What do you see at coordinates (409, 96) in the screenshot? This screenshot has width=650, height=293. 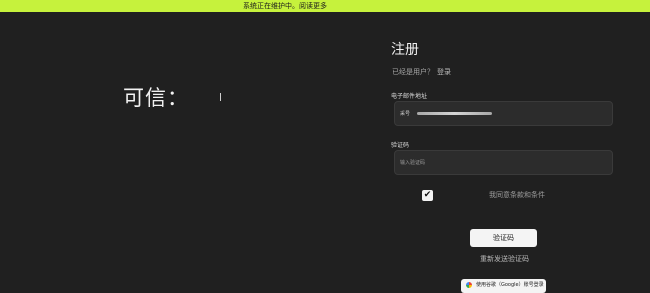 I see `email-label: 电子邮件地址` at bounding box center [409, 96].